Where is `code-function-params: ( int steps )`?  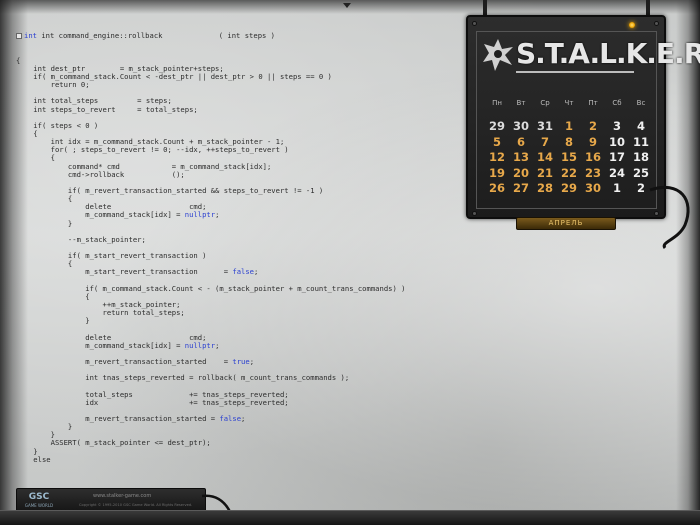
code-function-params: ( int steps ) is located at coordinates (247, 36).